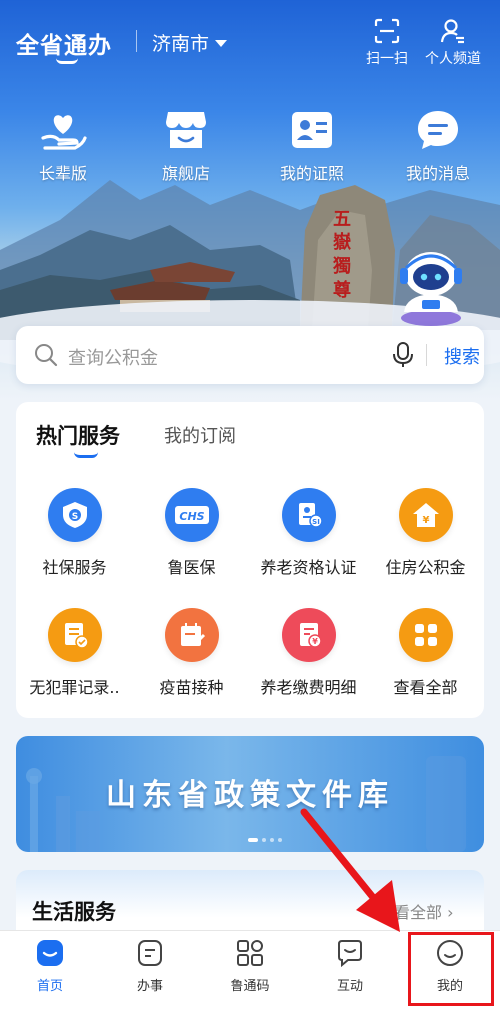 The height and width of the screenshot is (1009, 500). I want to click on nav-interaction: 互动, so click(350, 966).